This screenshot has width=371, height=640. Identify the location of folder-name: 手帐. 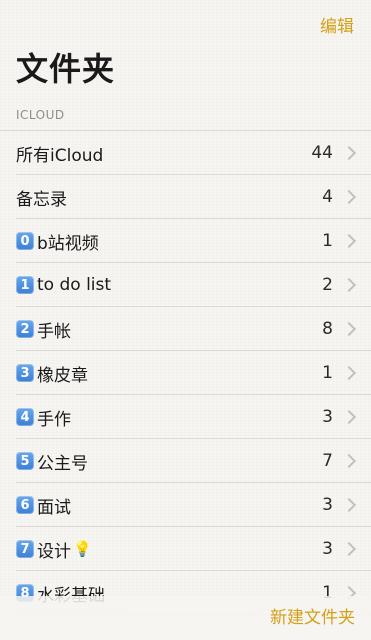
(54, 331).